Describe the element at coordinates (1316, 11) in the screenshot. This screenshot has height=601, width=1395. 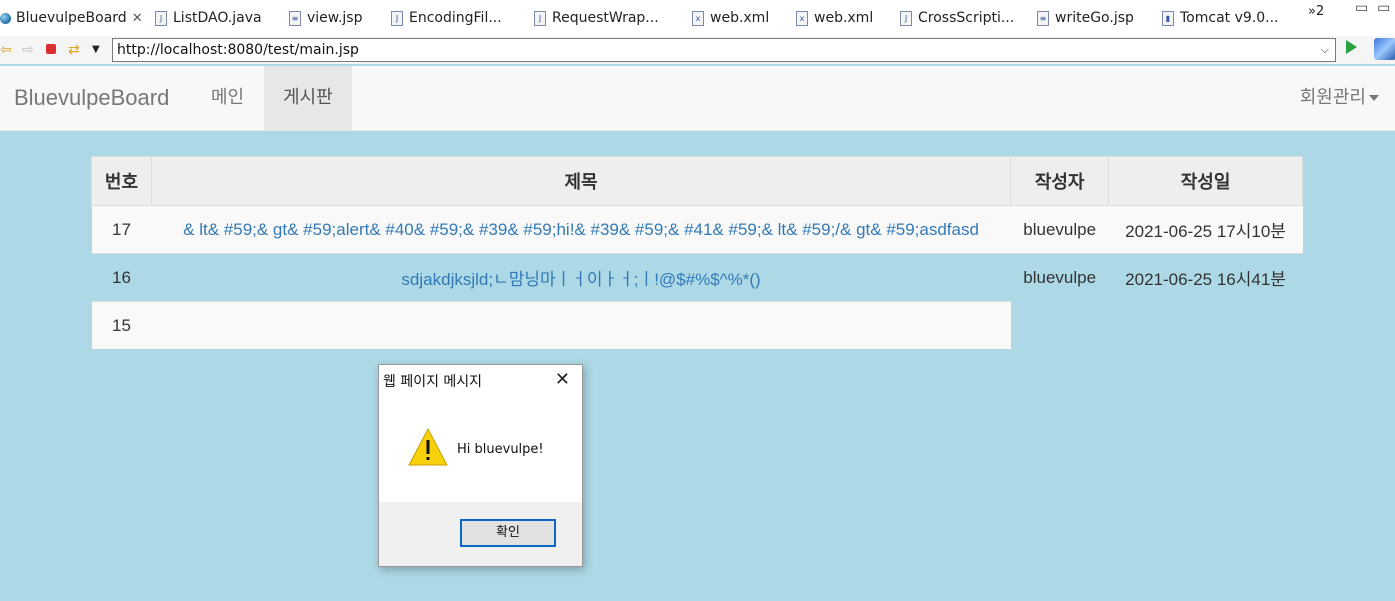
I see `tab-overflow-button: »2` at that location.